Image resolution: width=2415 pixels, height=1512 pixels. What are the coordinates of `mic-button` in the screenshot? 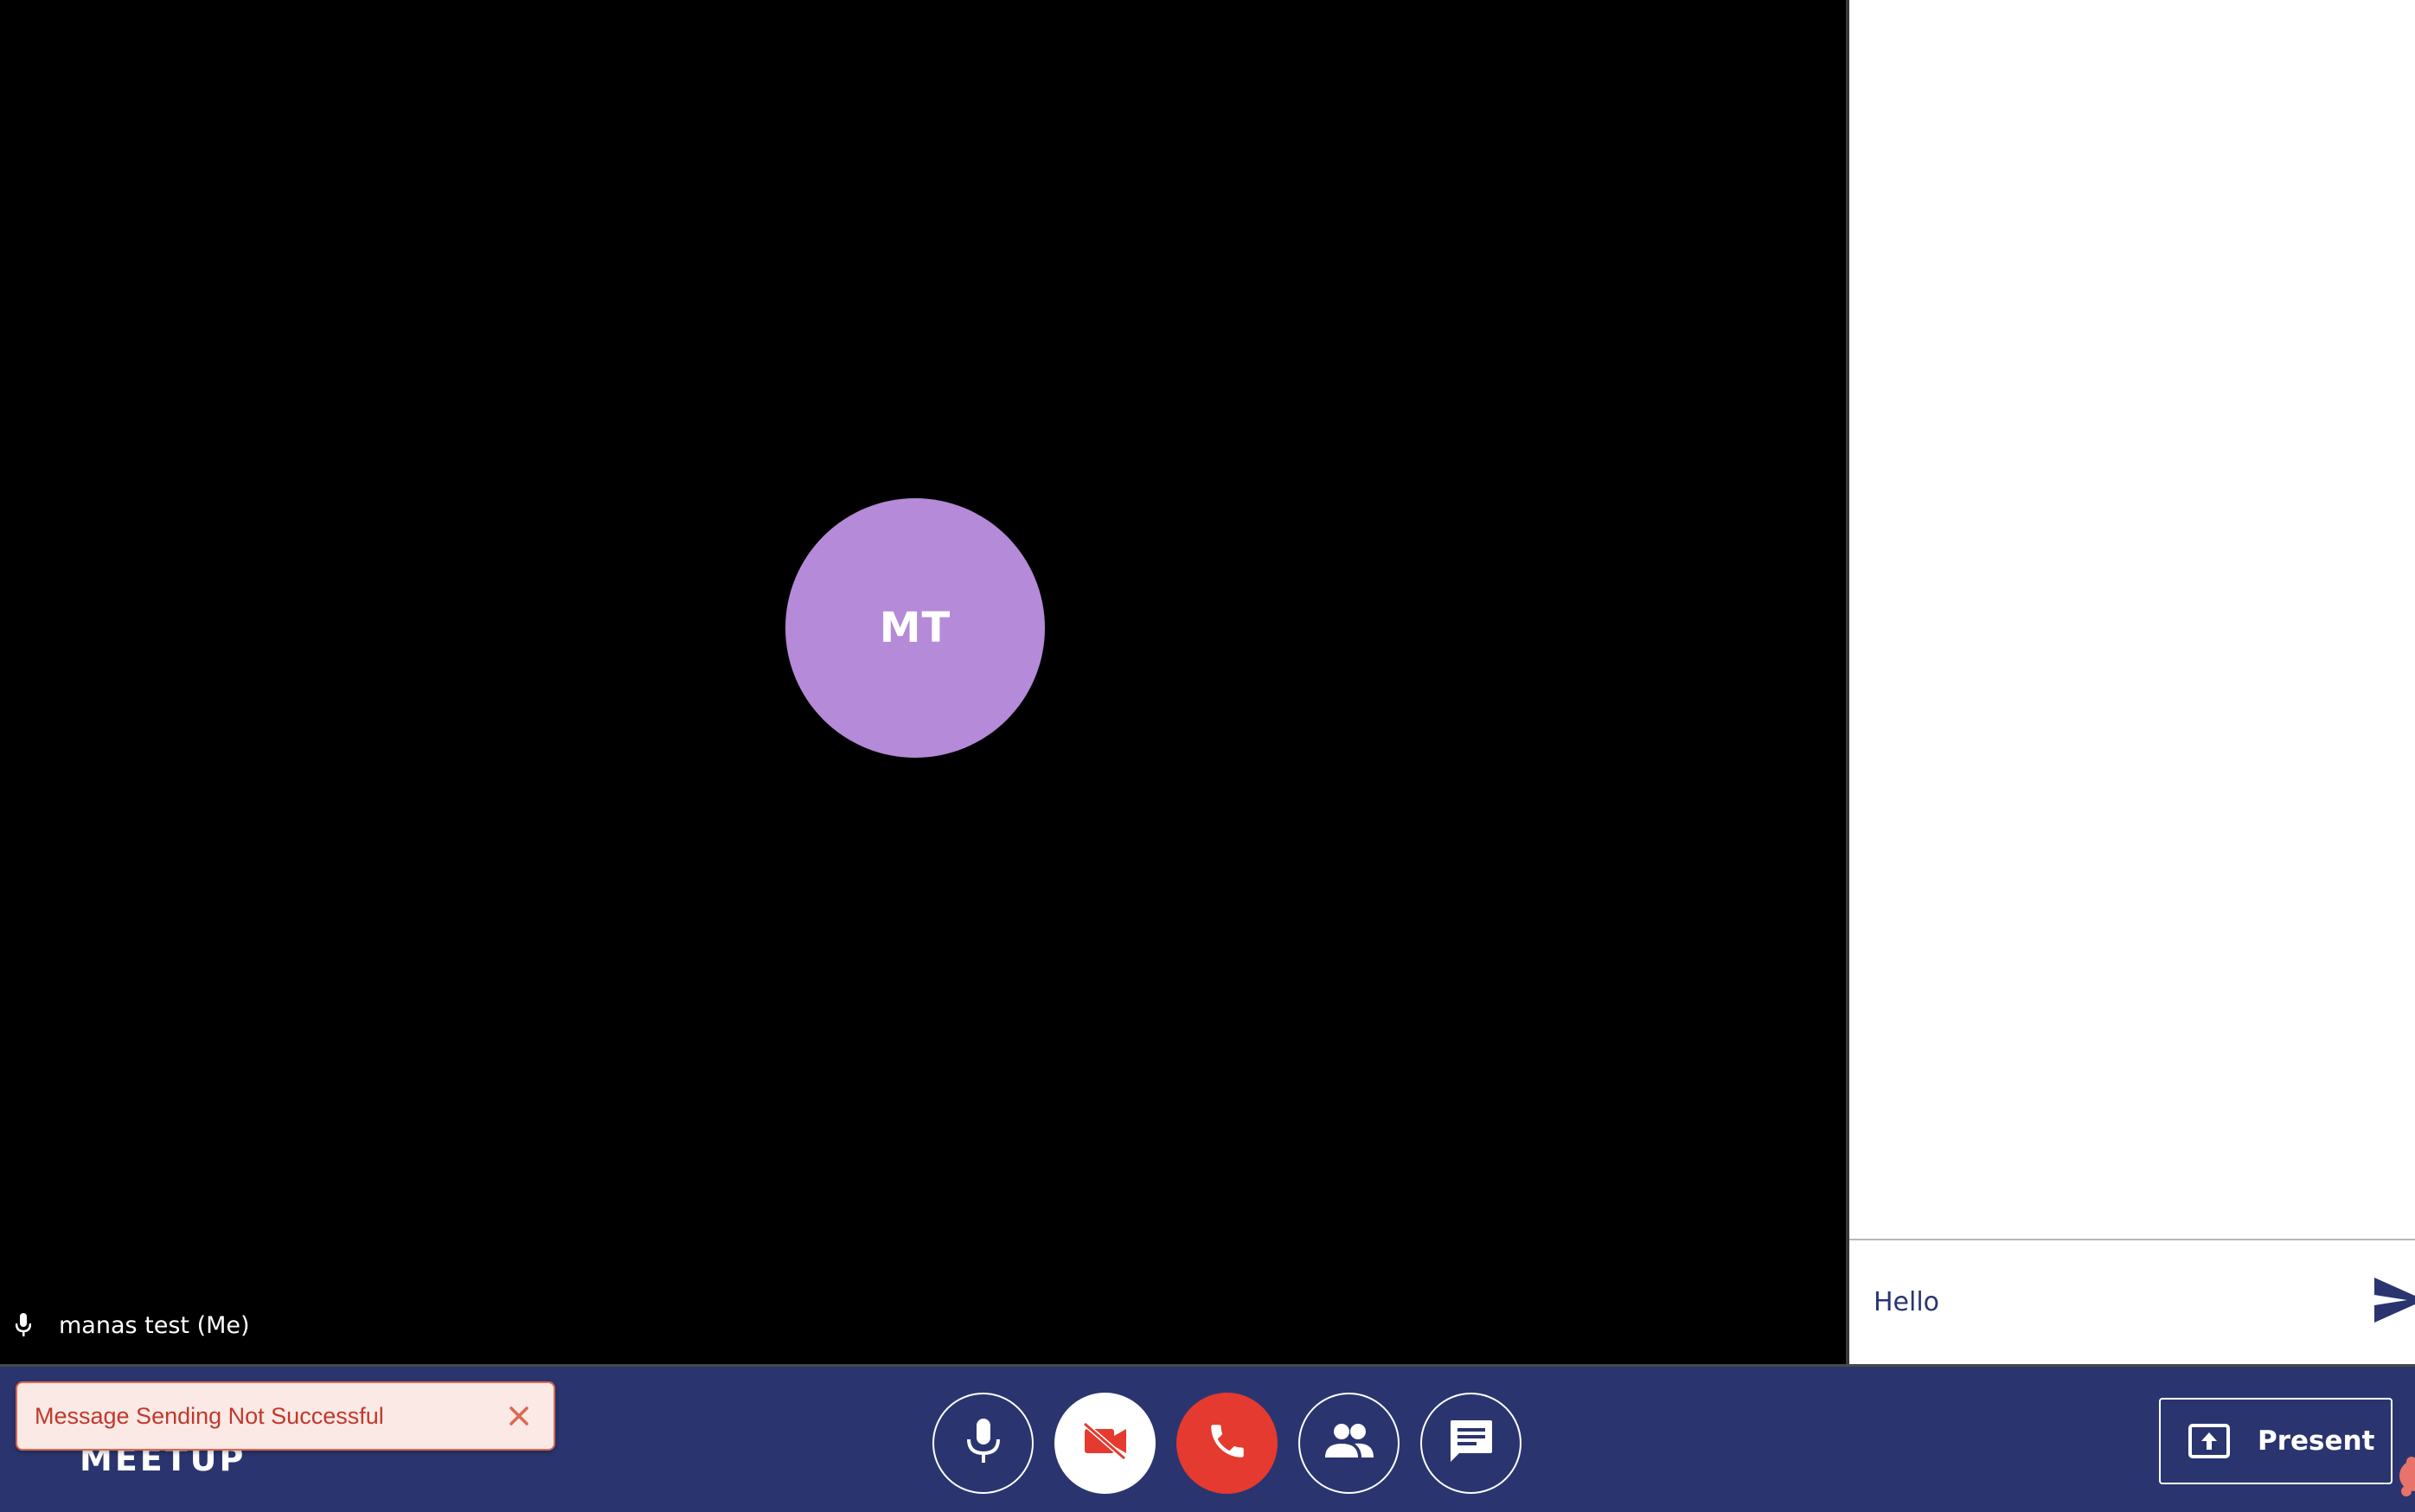 It's located at (983, 1443).